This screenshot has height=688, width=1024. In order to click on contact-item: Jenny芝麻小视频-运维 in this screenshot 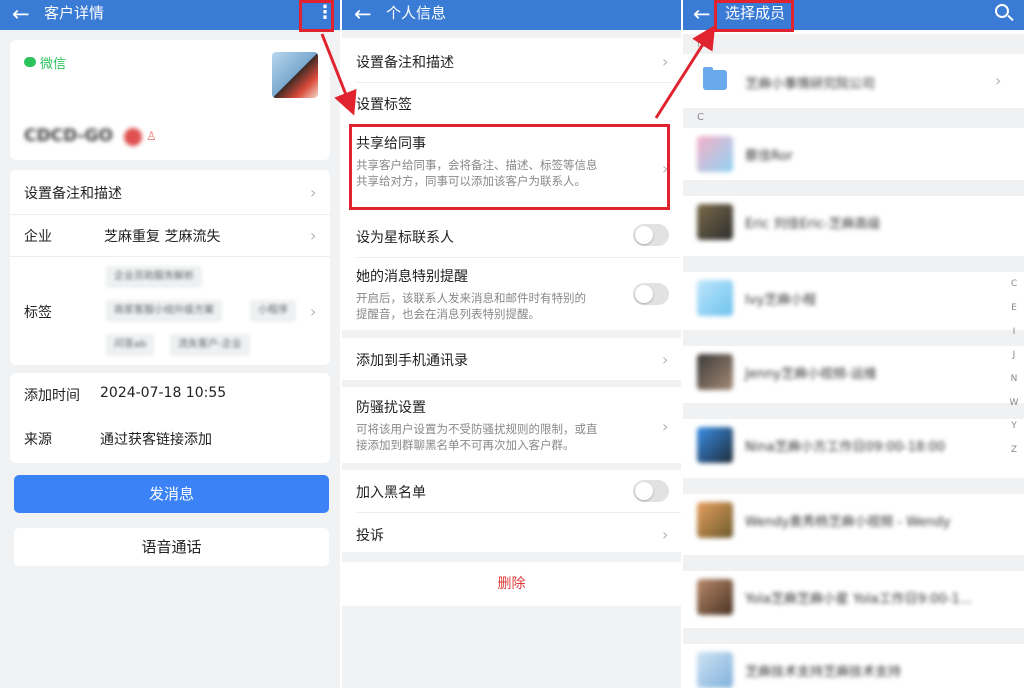, I will do `click(853, 372)`.